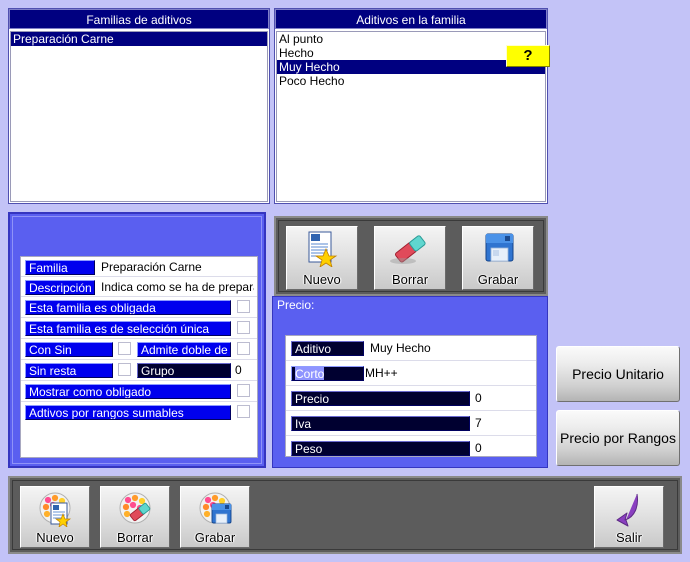  Describe the element at coordinates (69, 370) in the screenshot. I see `sin-resta-label: Sin resta` at that location.